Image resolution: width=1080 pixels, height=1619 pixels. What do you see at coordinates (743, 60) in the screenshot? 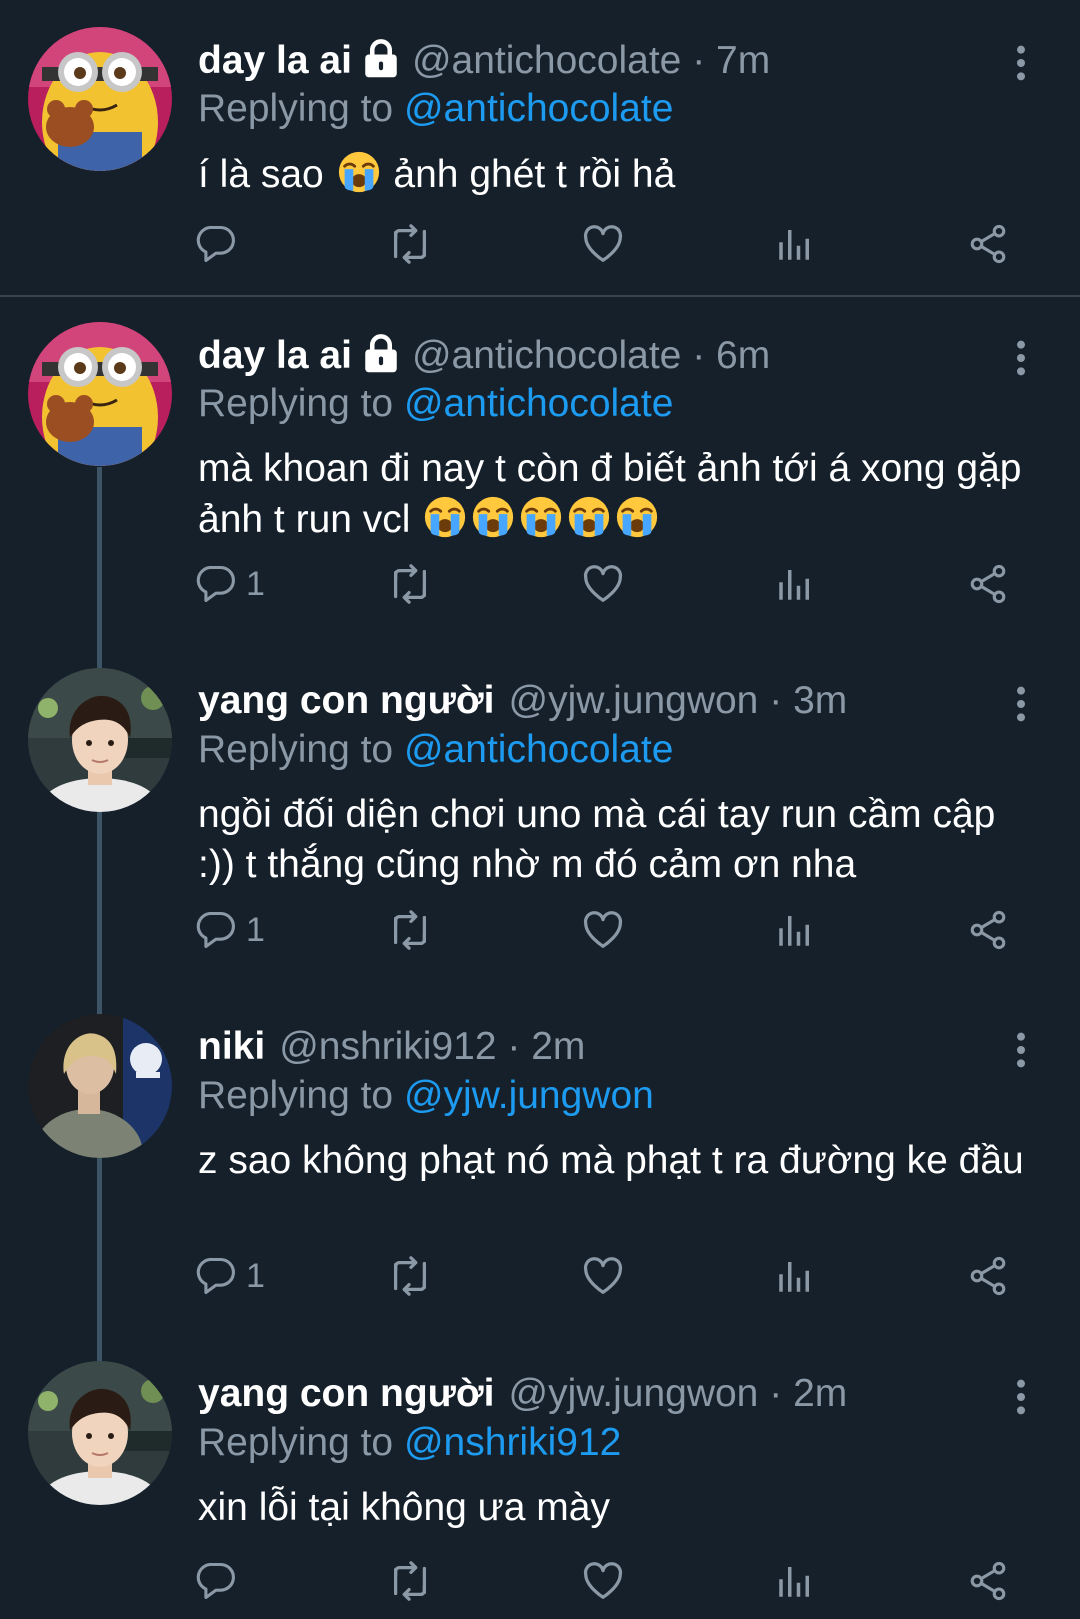
I see `timestamp: 7m` at bounding box center [743, 60].